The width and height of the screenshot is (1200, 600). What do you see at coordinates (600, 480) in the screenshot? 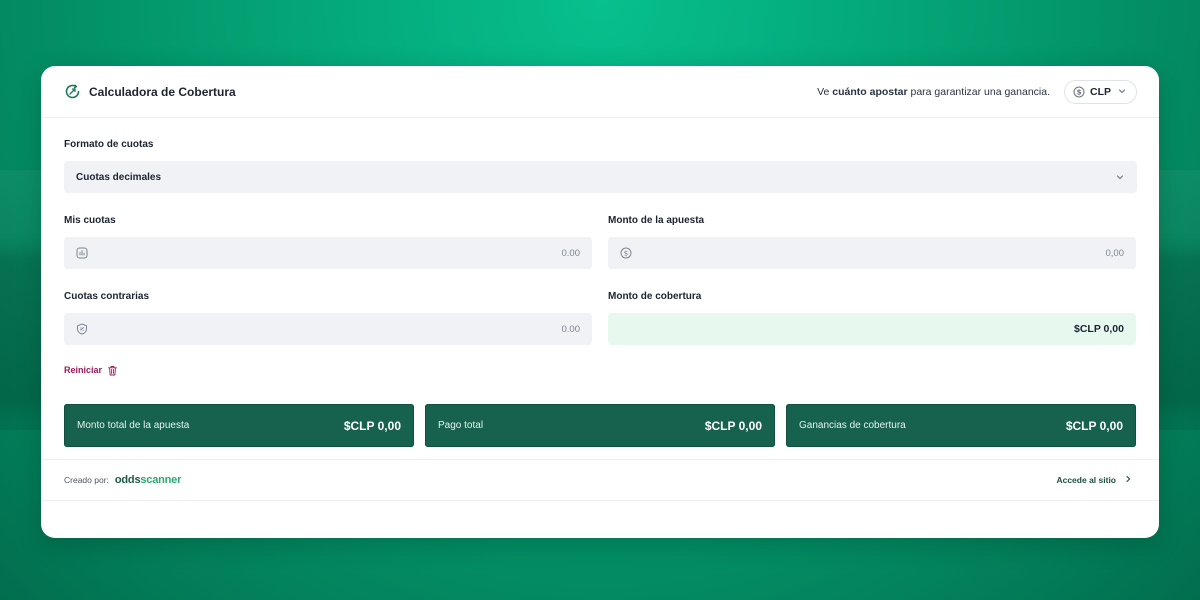
I see `card-footer: Creado por: oddsscanner Accede al sitio` at bounding box center [600, 480].